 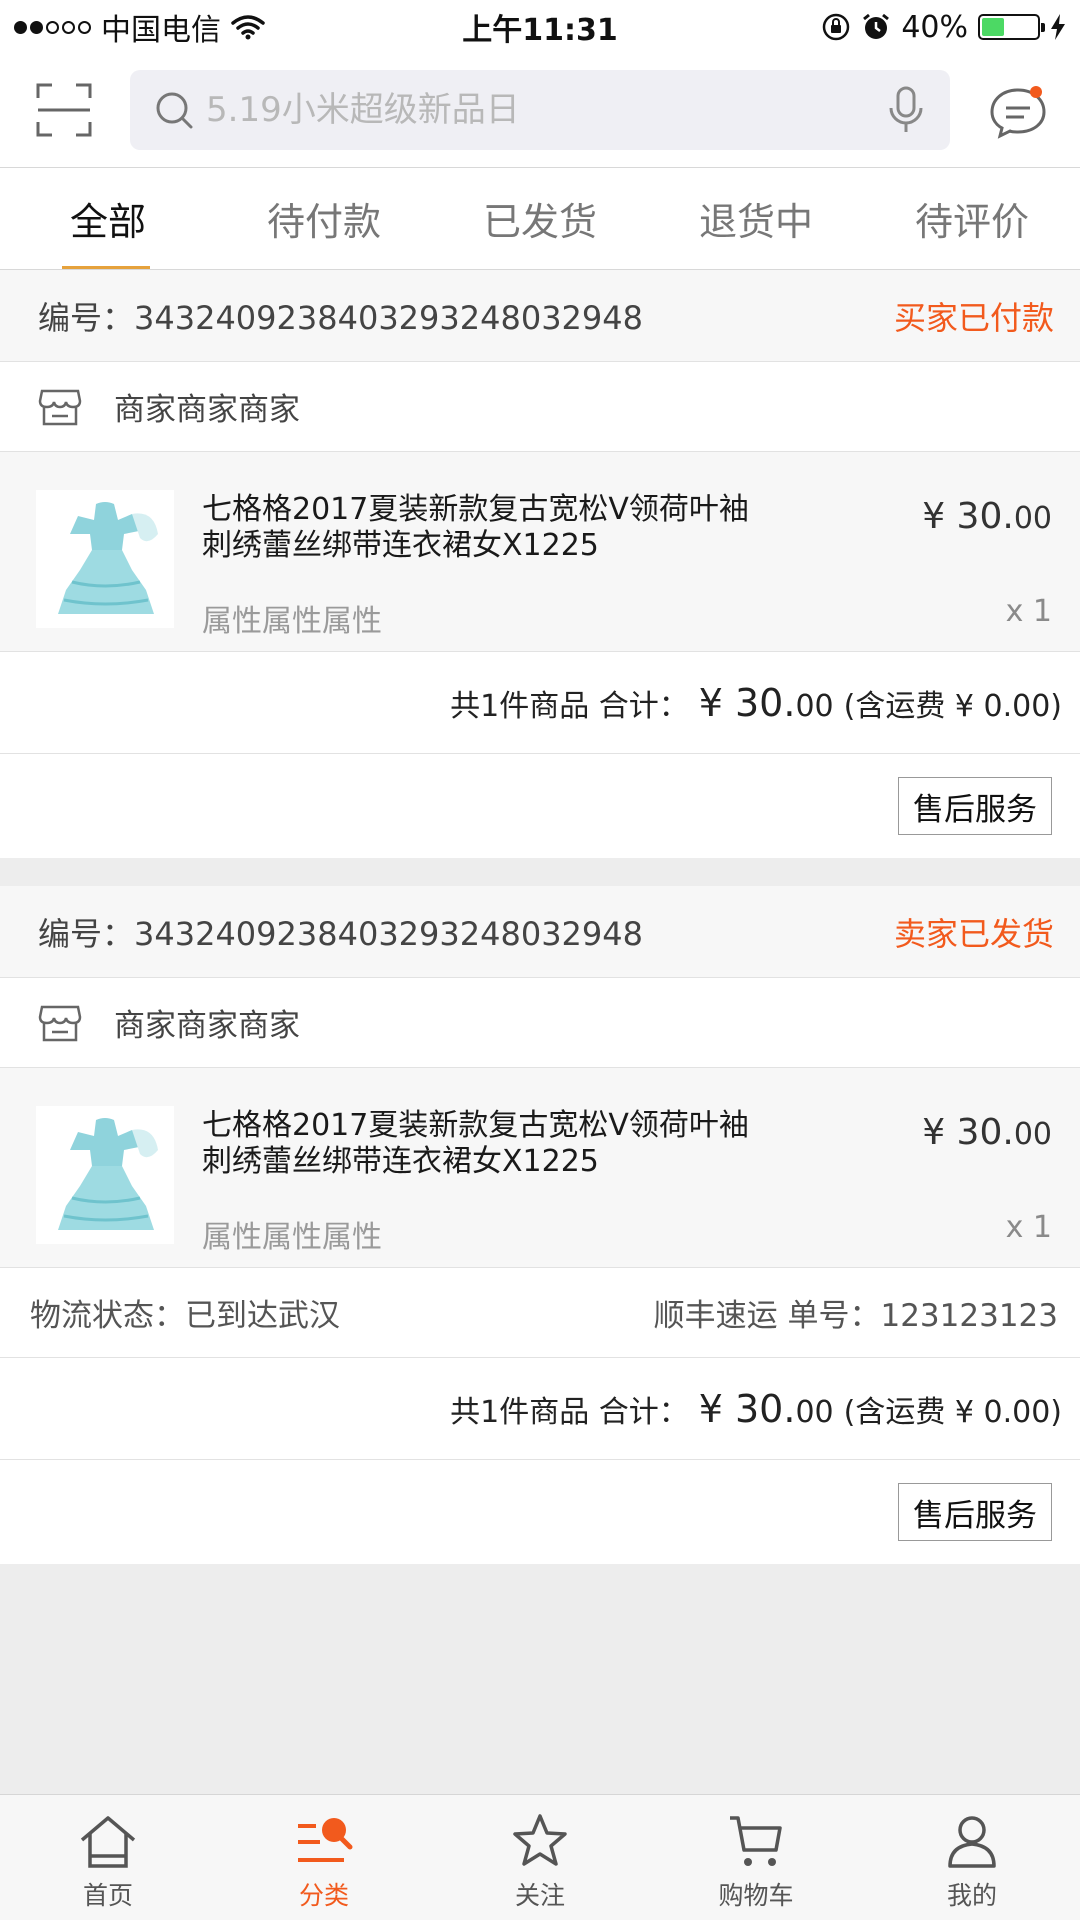 What do you see at coordinates (52, 27) in the screenshot?
I see `signal-strength-icon` at bounding box center [52, 27].